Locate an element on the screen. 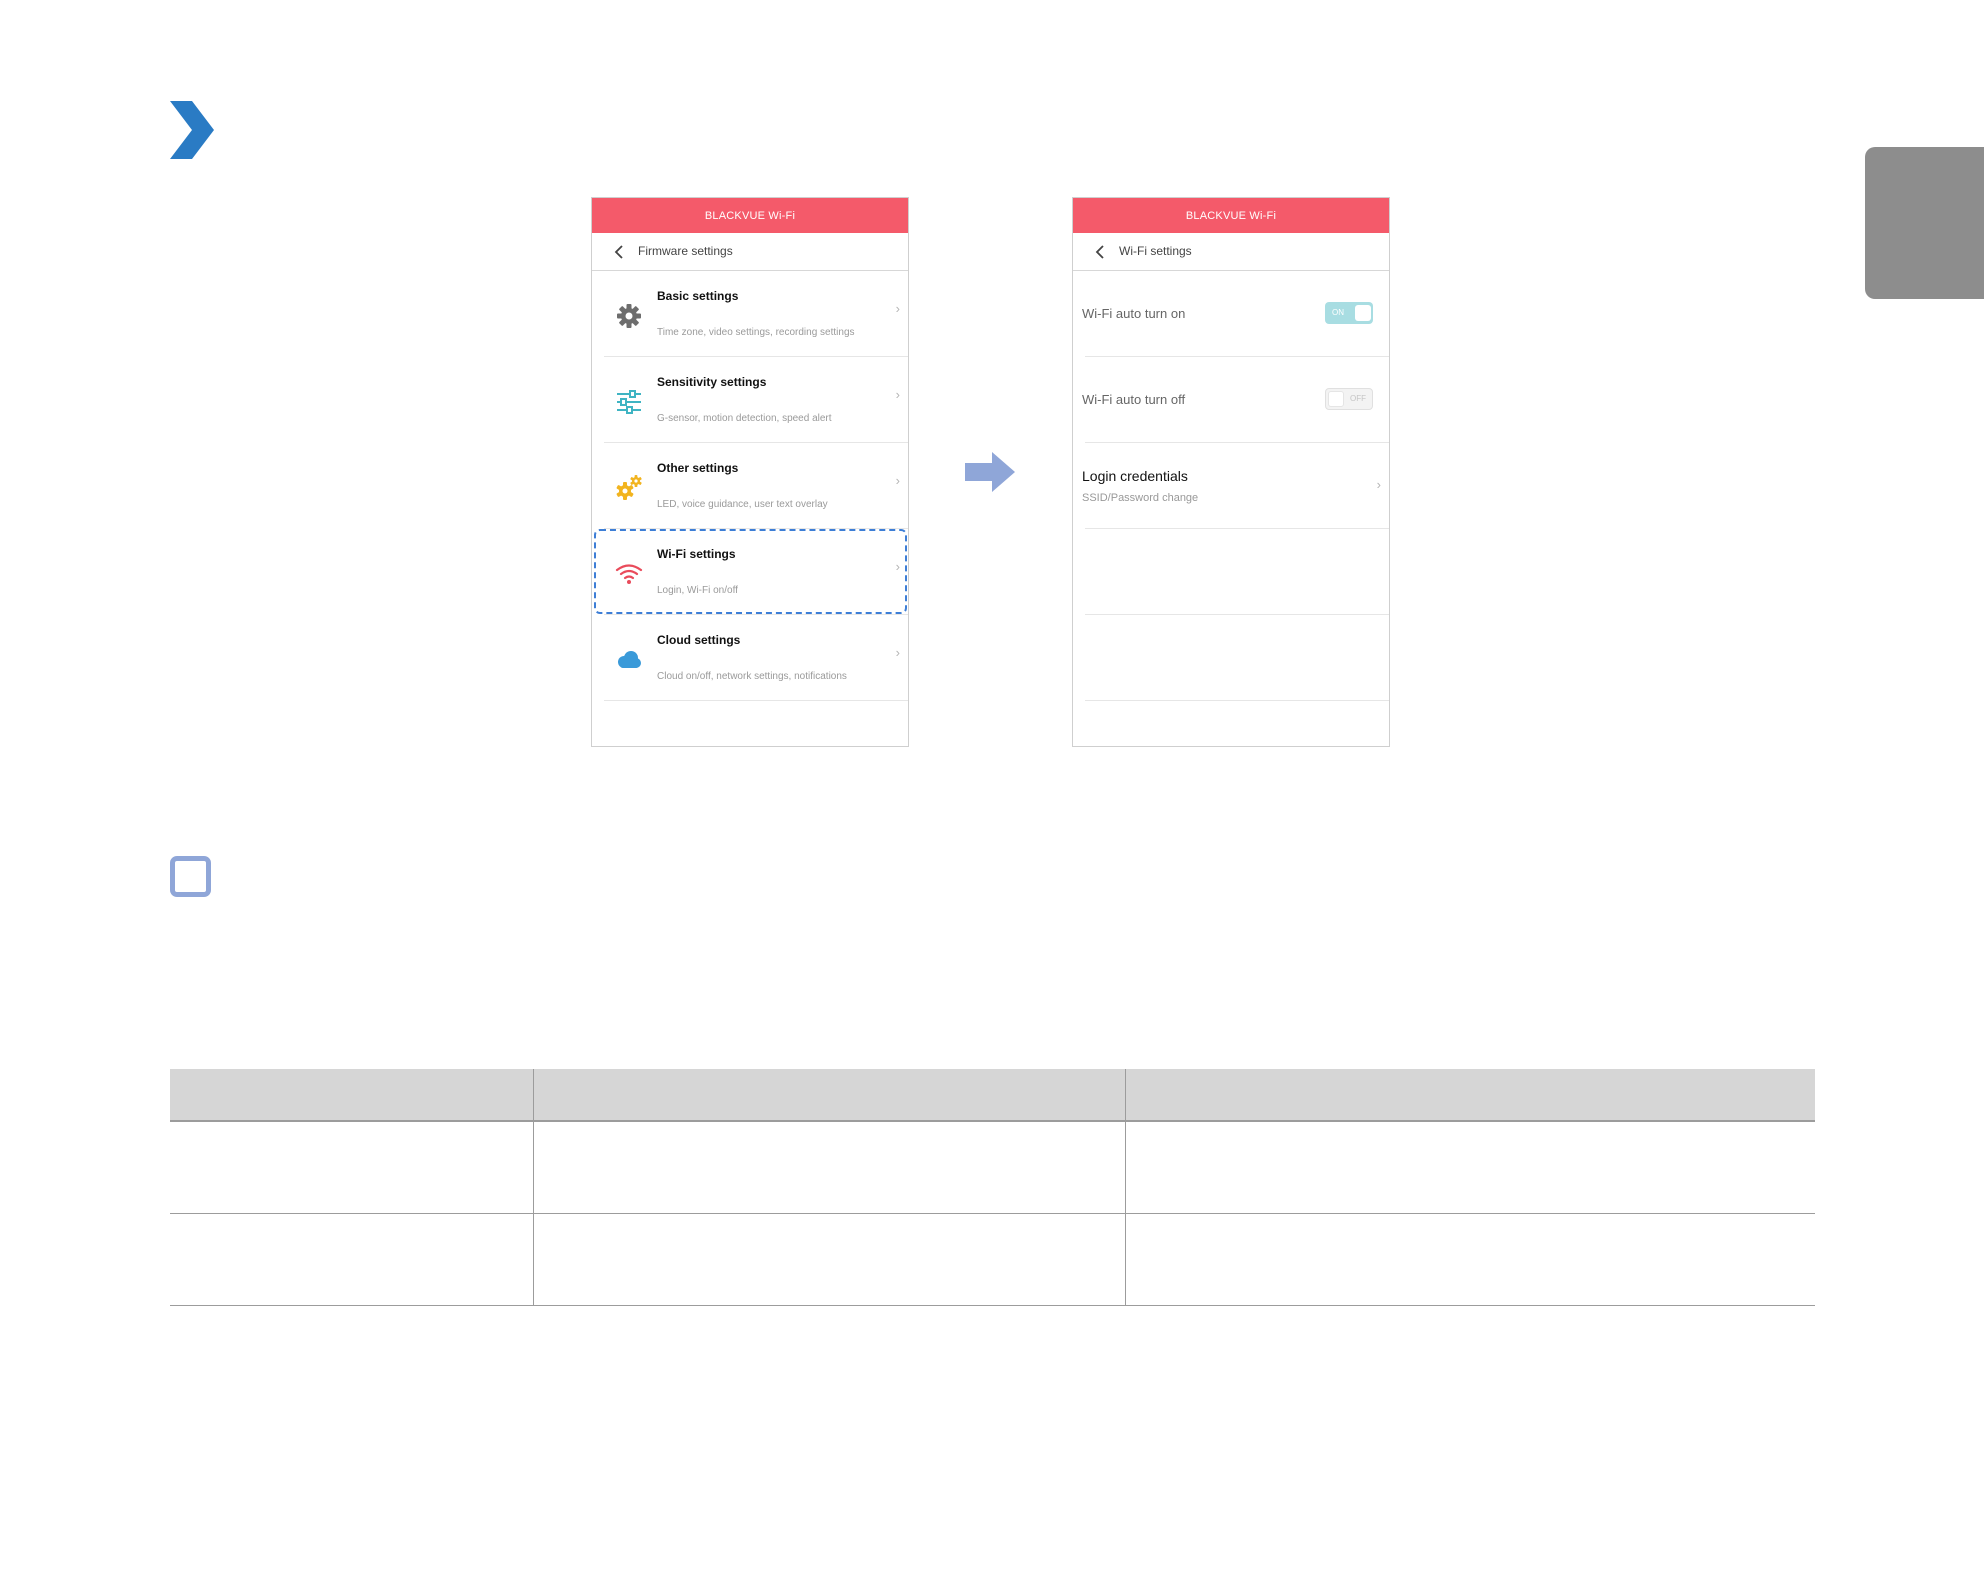 Image resolution: width=1984 pixels, height=1587 pixels. nav-bar: Firmware settings is located at coordinates (750, 252).